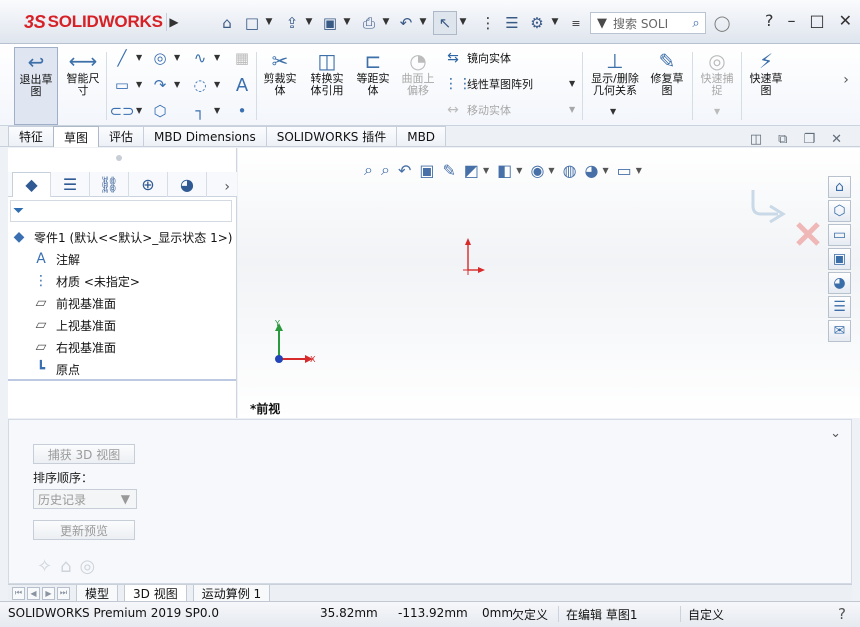 The image size is (860, 627). What do you see at coordinates (477, 58) in the screenshot?
I see `mirror-entities-button: ⇆ 镜向实体` at bounding box center [477, 58].